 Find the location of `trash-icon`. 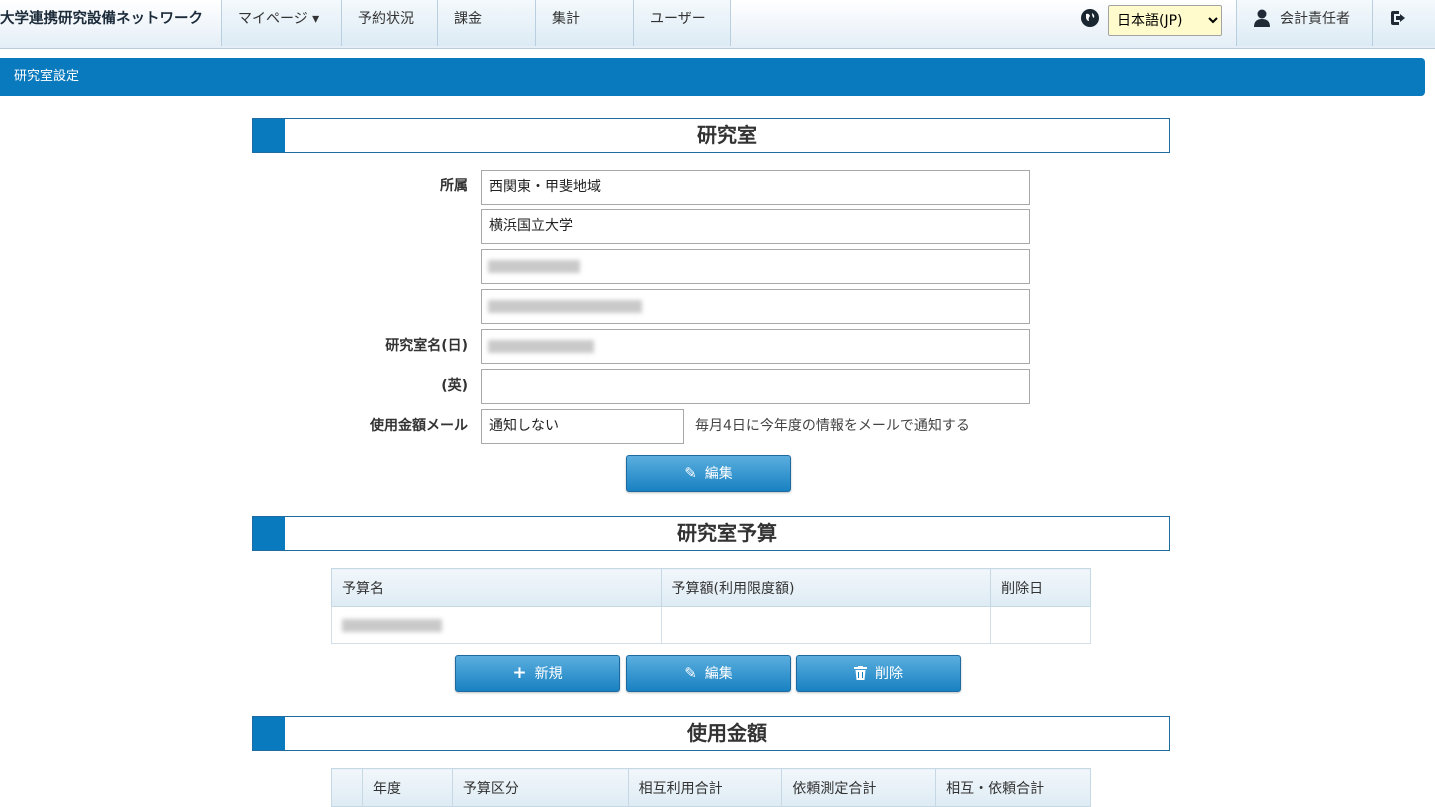

trash-icon is located at coordinates (860, 673).